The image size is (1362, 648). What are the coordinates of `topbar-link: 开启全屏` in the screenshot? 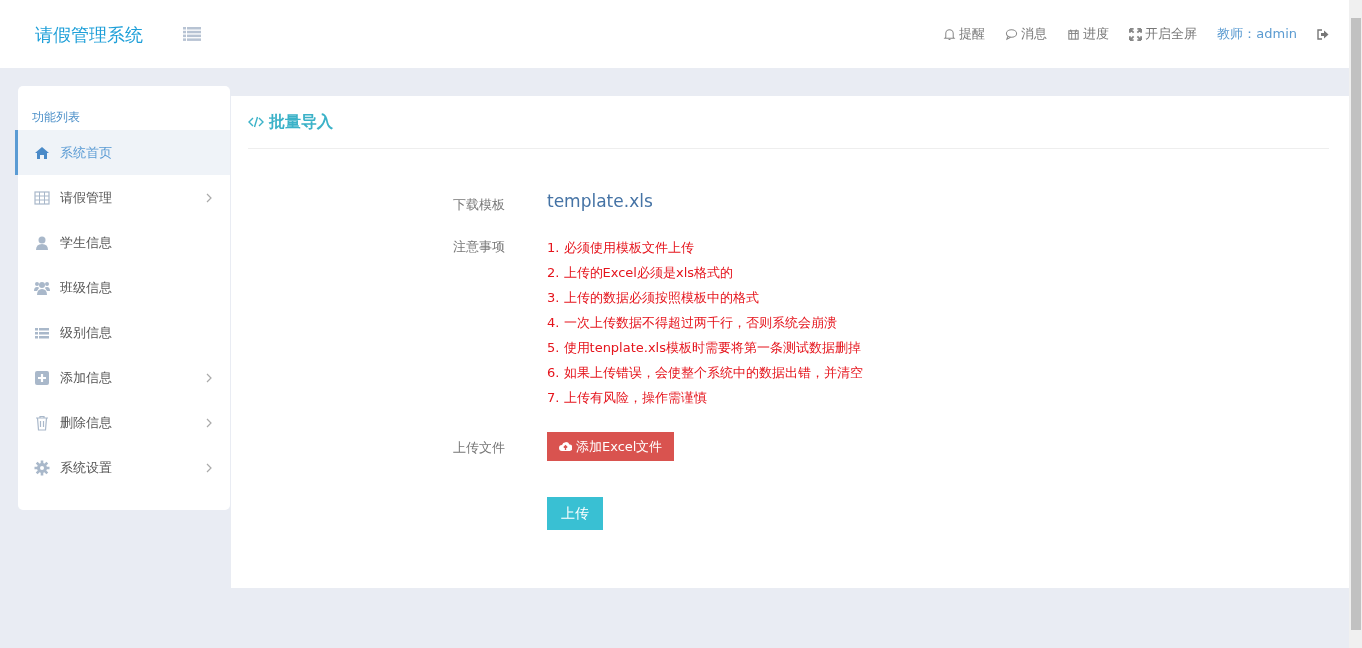 It's located at (1163, 34).